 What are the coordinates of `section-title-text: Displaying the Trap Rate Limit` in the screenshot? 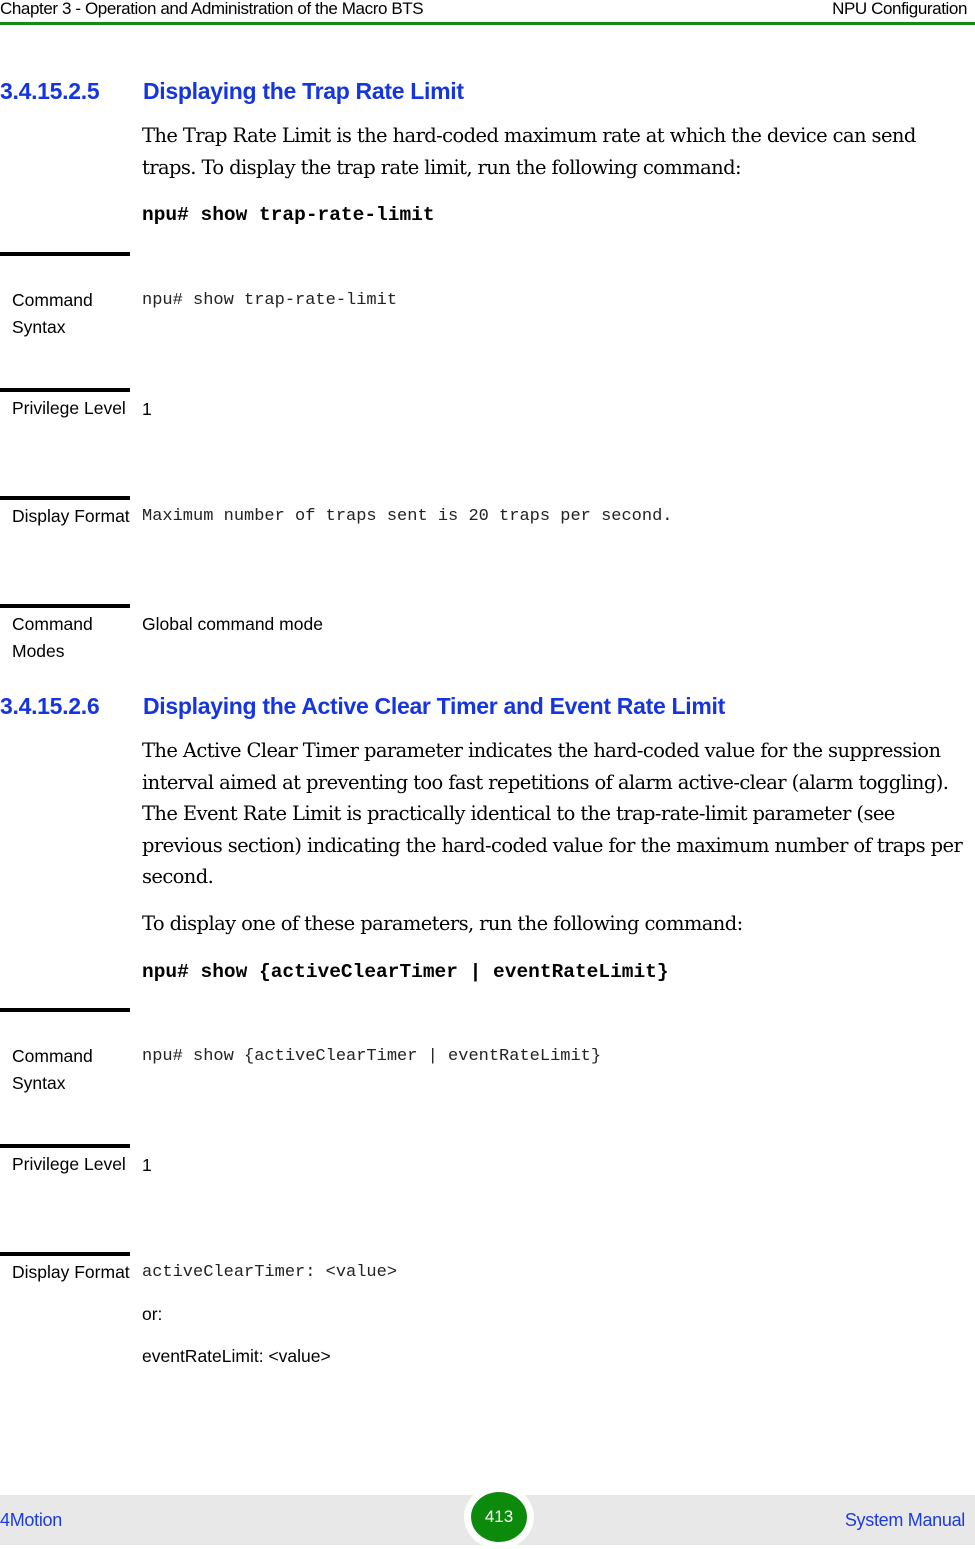 It's located at (303, 91).